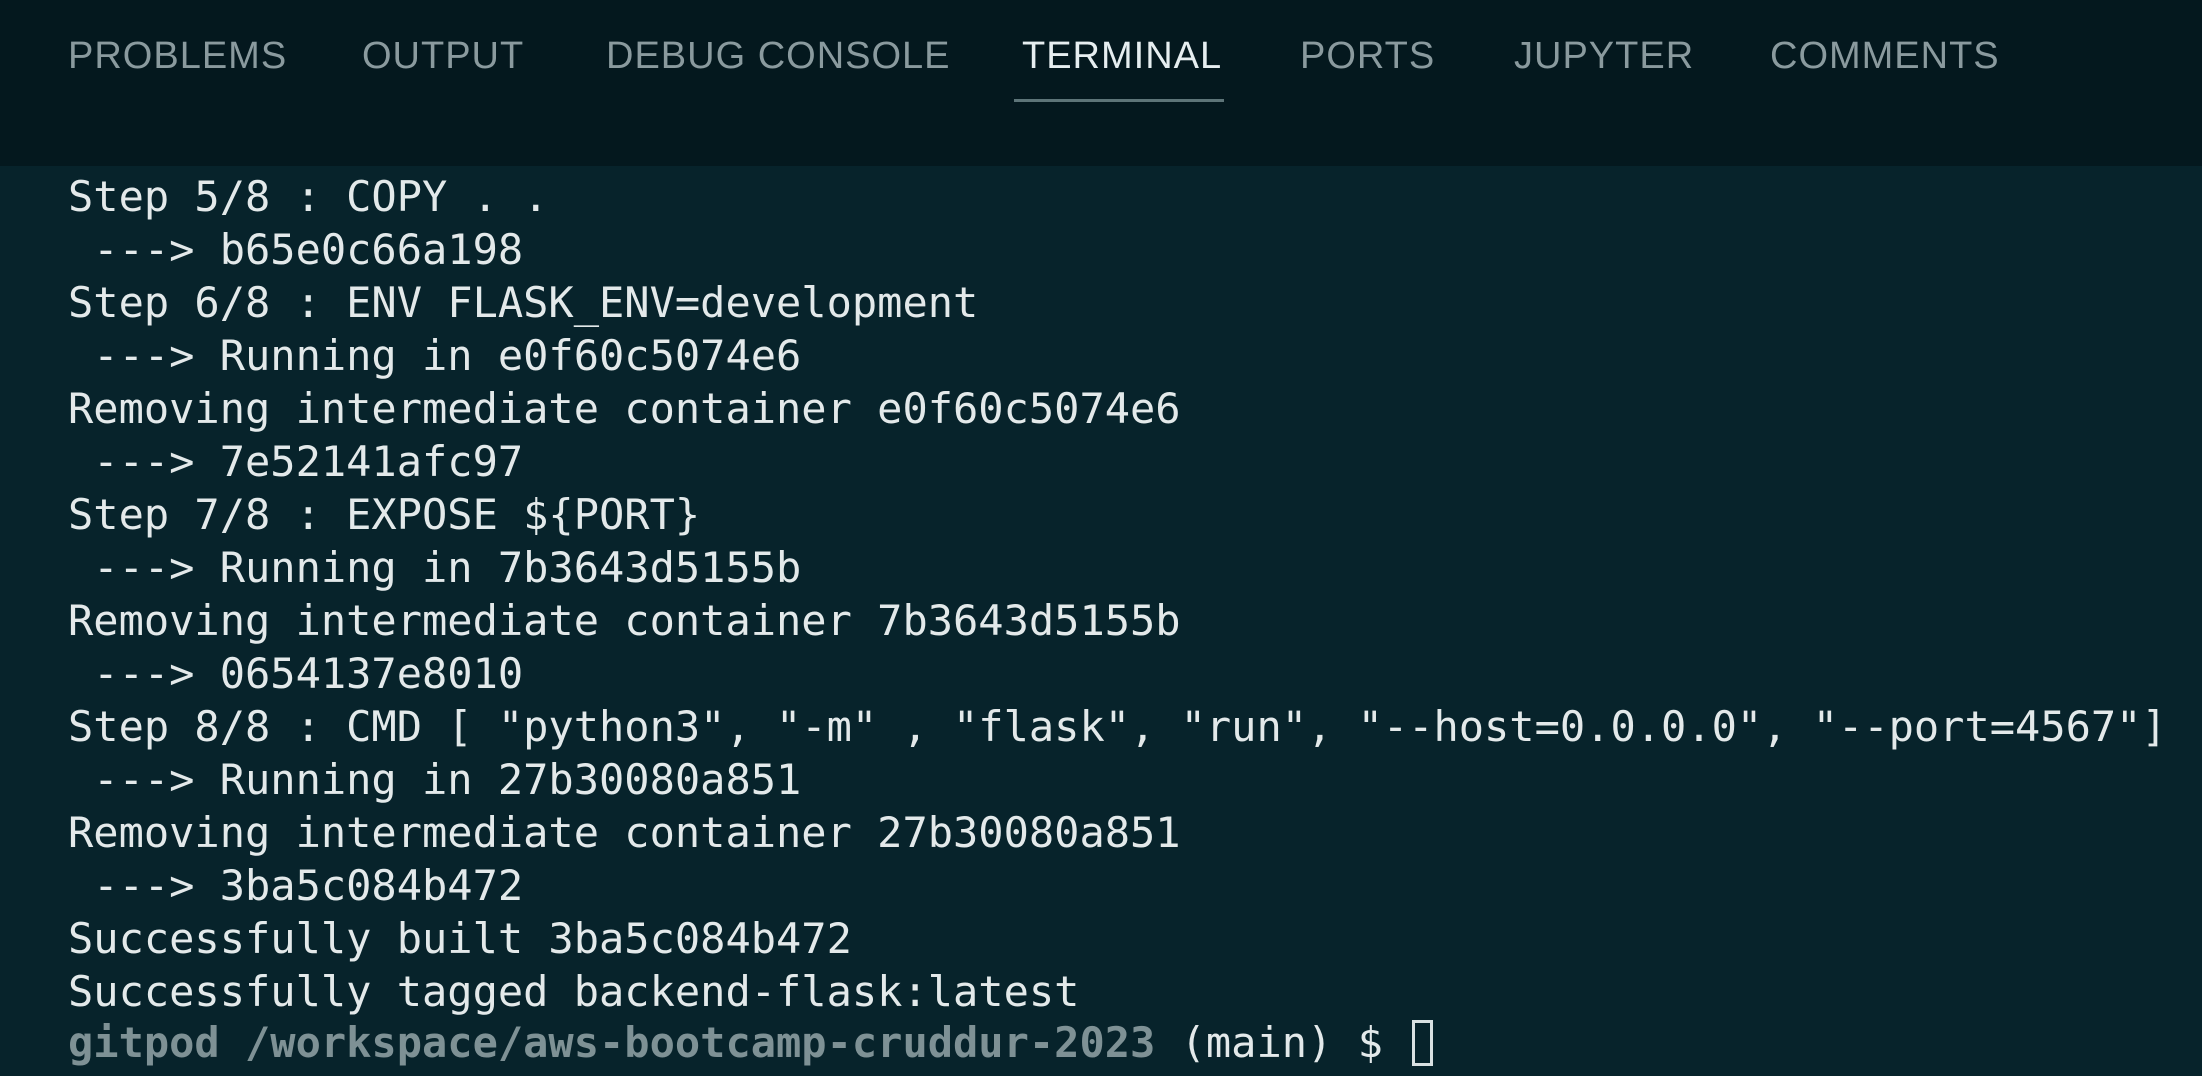 The width and height of the screenshot is (2202, 1076). What do you see at coordinates (1423, 1042) in the screenshot?
I see `terminal-cursor` at bounding box center [1423, 1042].